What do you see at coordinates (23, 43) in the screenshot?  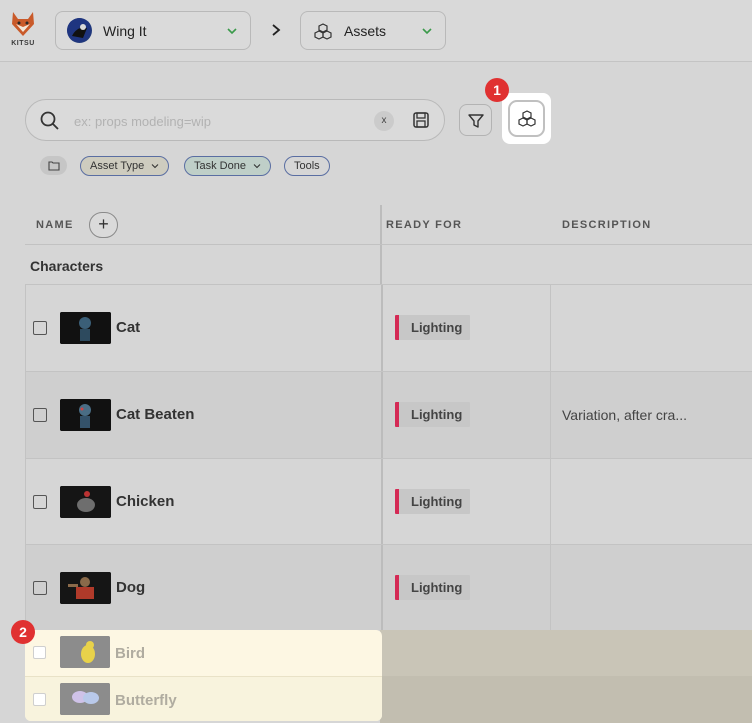 I see `logo-text: KITSU` at bounding box center [23, 43].